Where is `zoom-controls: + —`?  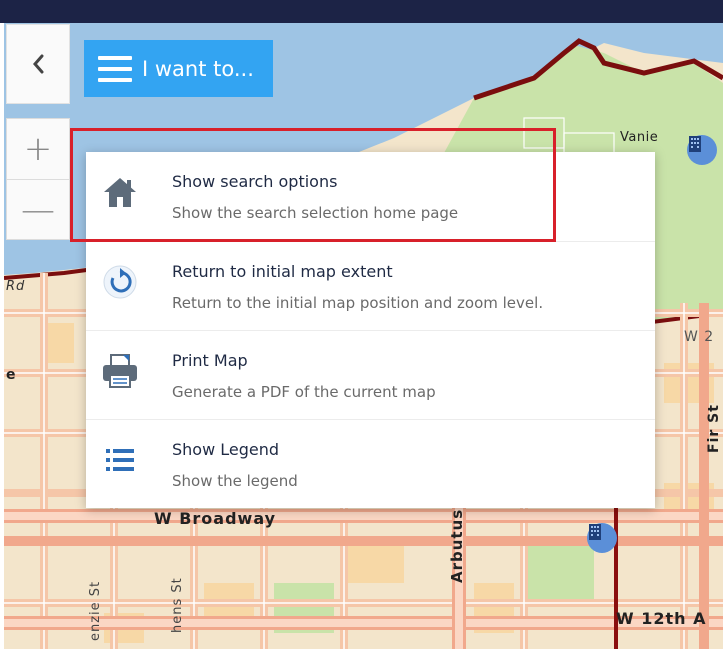 zoom-controls: + — is located at coordinates (38, 179).